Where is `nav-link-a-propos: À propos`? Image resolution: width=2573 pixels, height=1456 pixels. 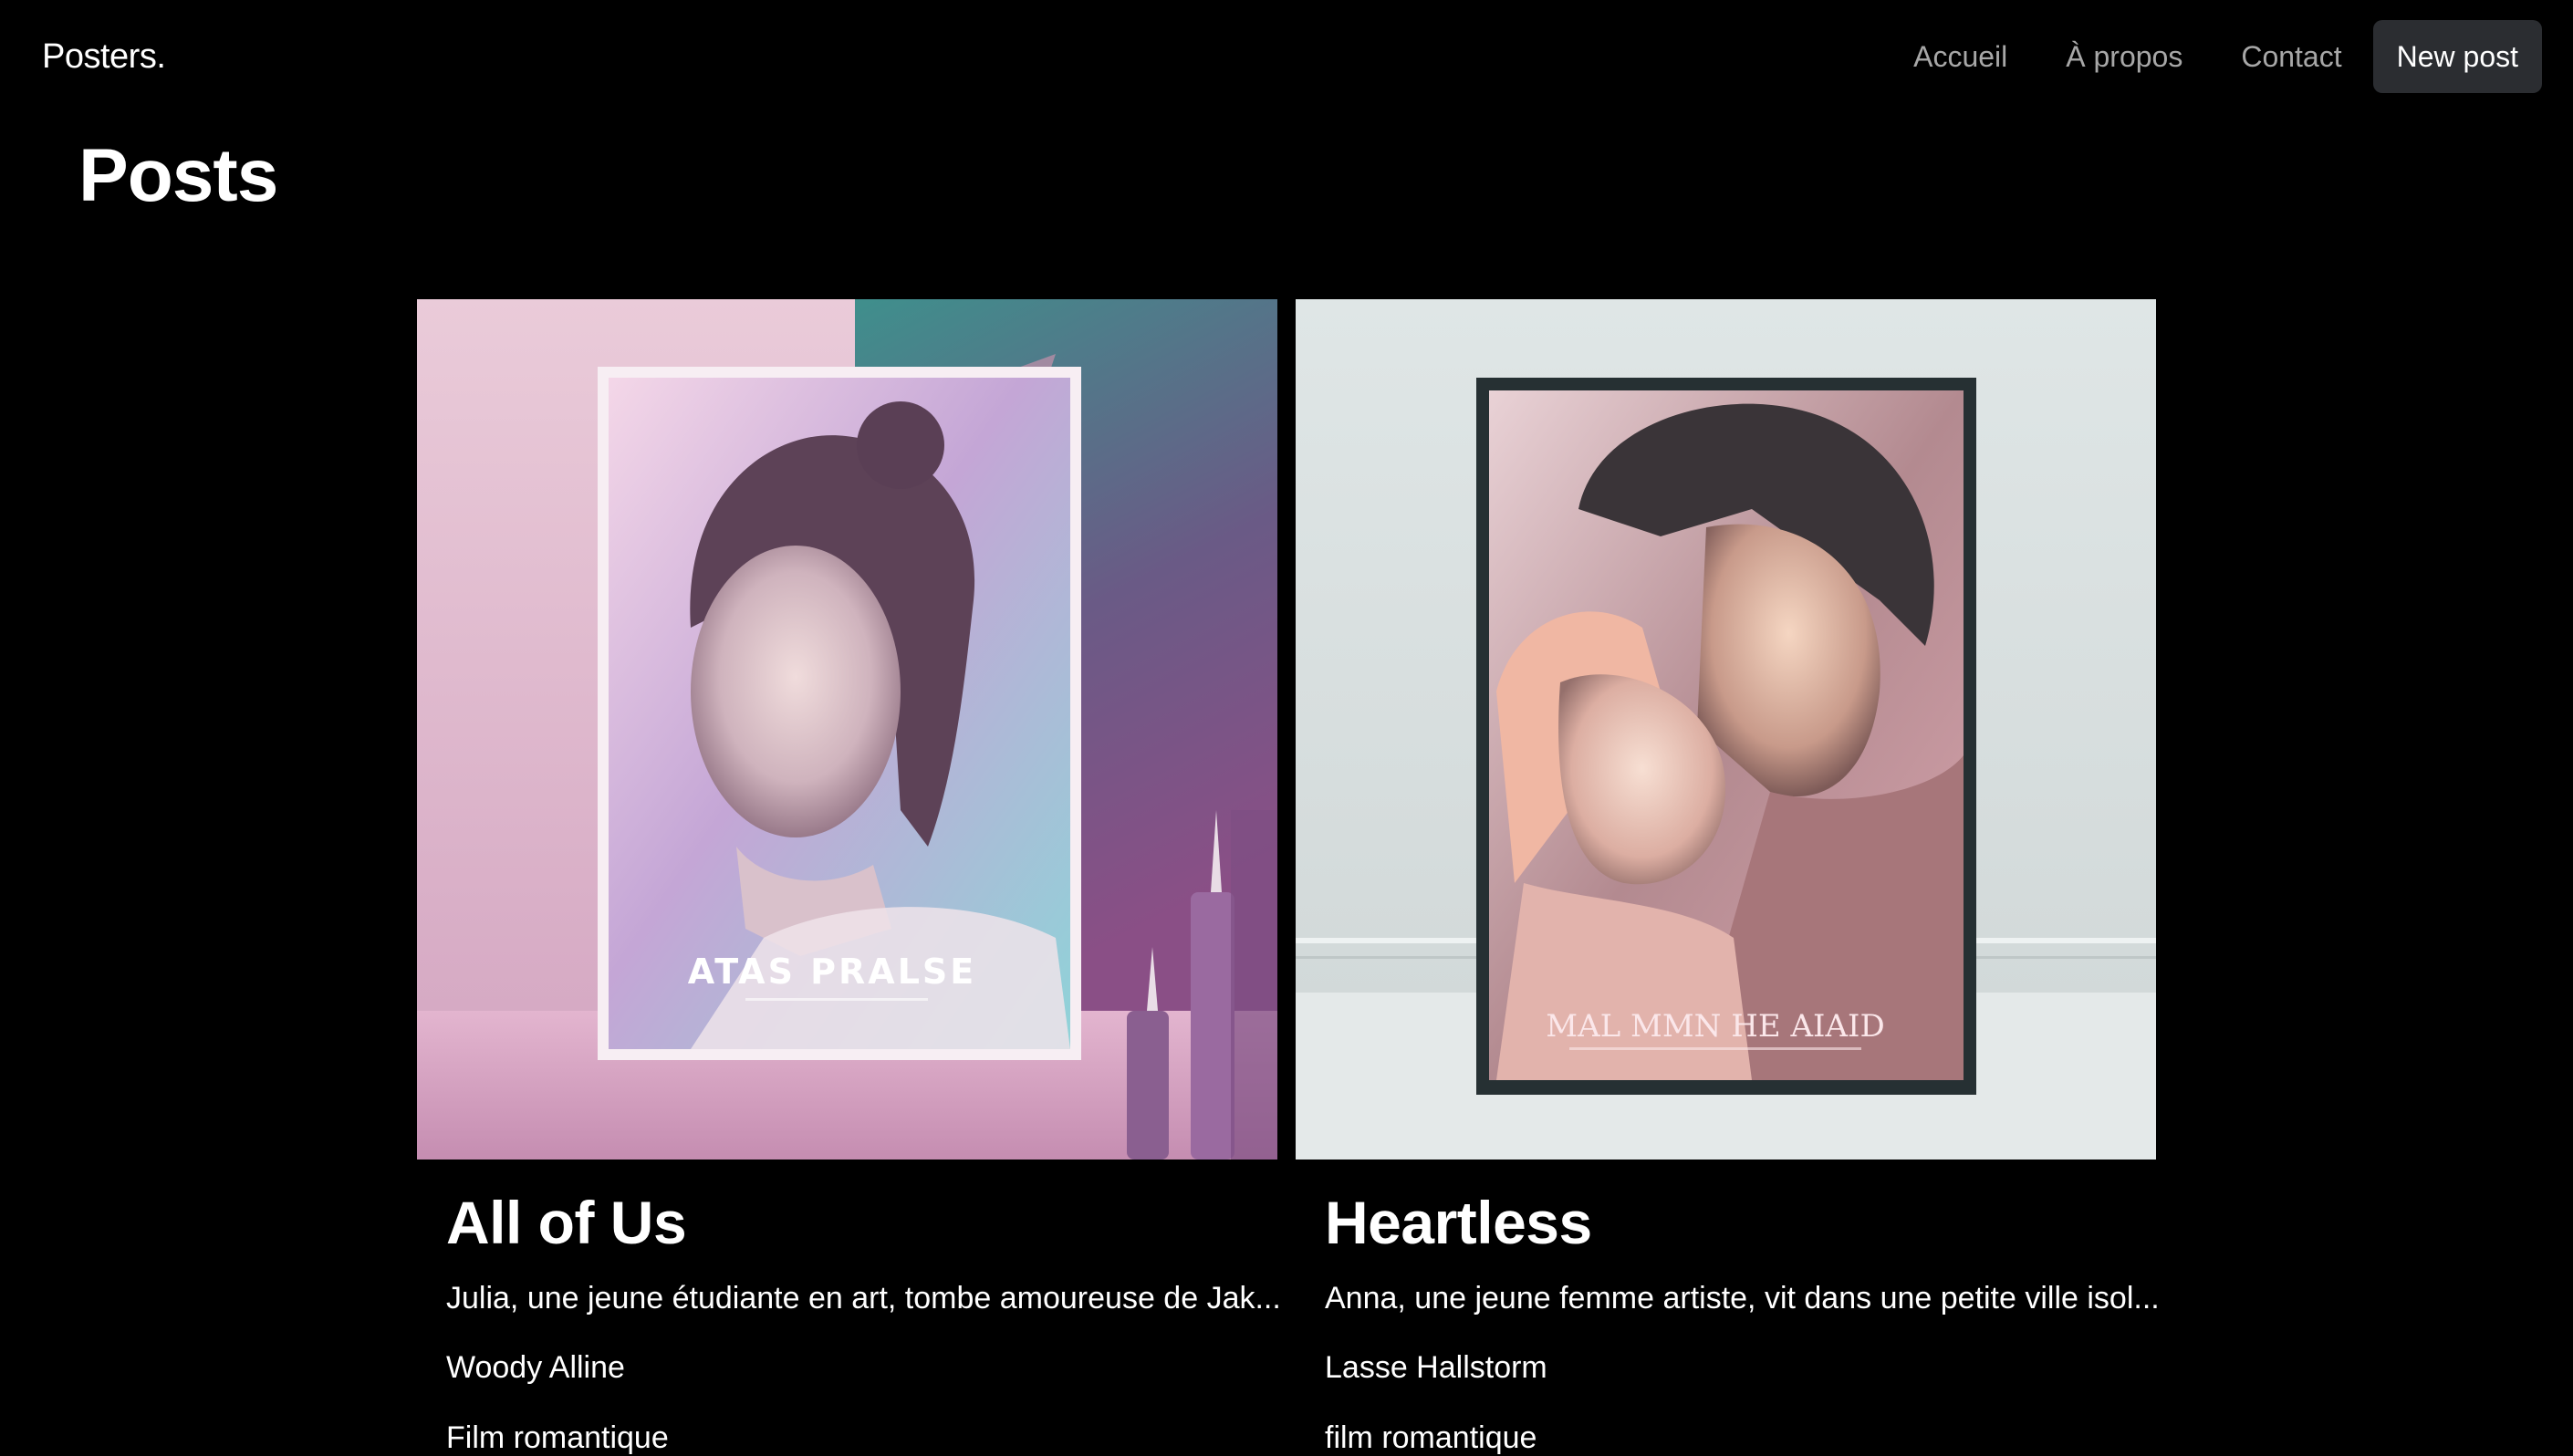 nav-link-a-propos: À propos is located at coordinates (2124, 57).